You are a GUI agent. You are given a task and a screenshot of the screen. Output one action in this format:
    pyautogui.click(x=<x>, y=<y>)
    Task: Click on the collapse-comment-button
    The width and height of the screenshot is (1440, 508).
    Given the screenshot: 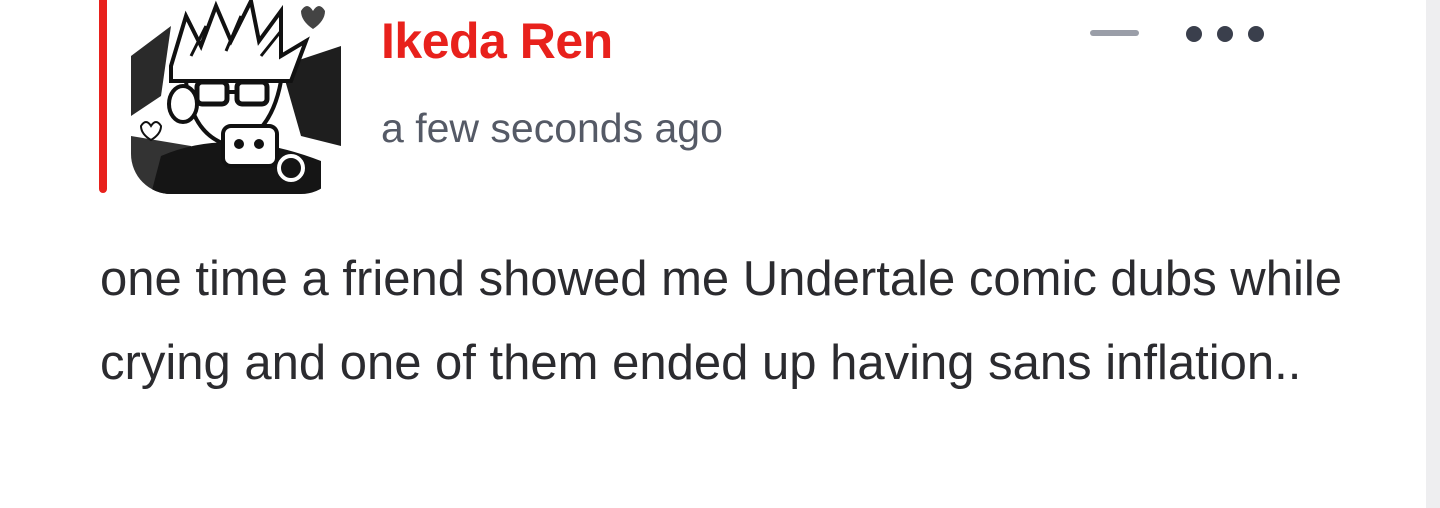 What is the action you would take?
    pyautogui.click(x=1114, y=32)
    